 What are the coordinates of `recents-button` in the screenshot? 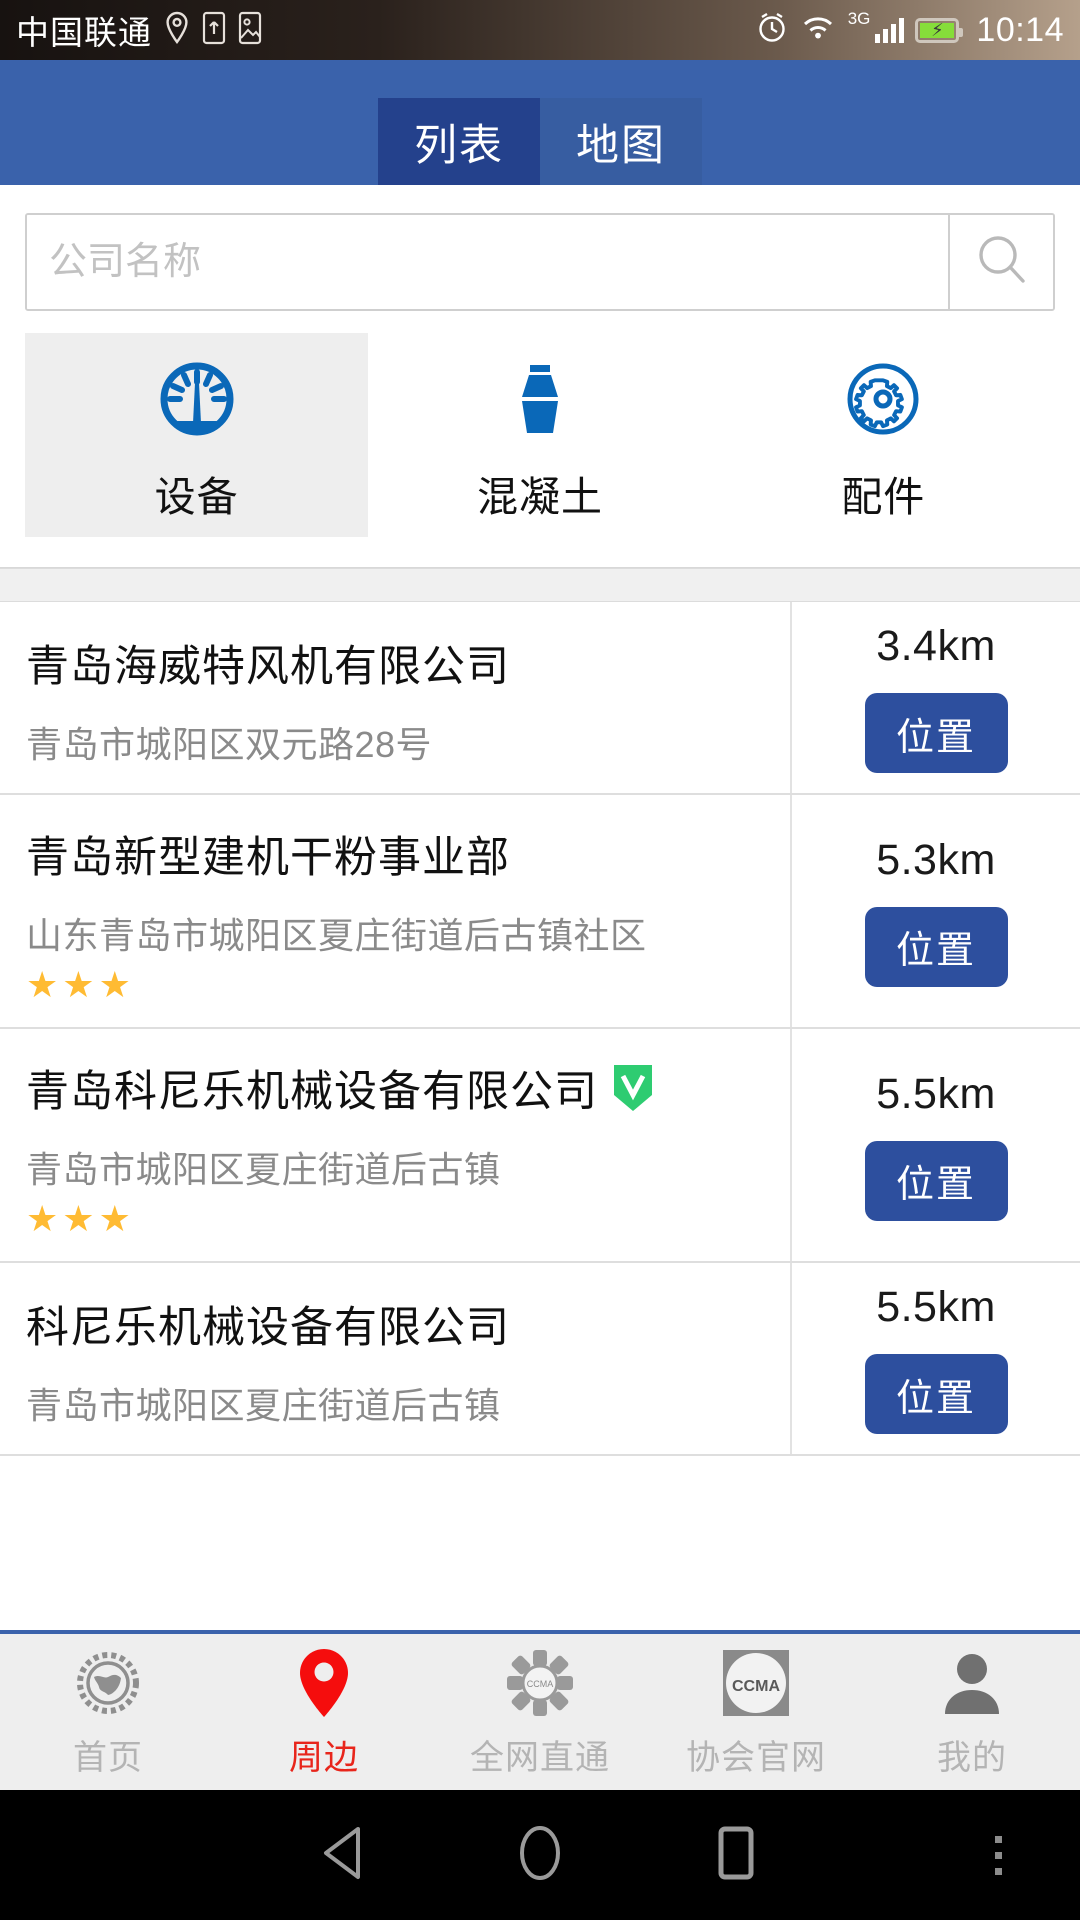 It's located at (736, 1855).